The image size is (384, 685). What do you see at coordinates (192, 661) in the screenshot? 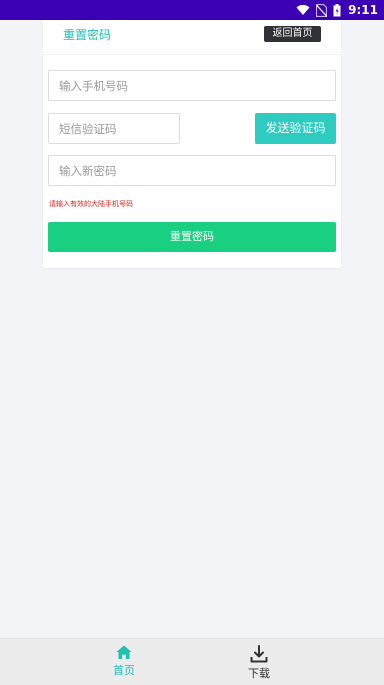
I see `bottom-nav: 首页 下载` at bounding box center [192, 661].